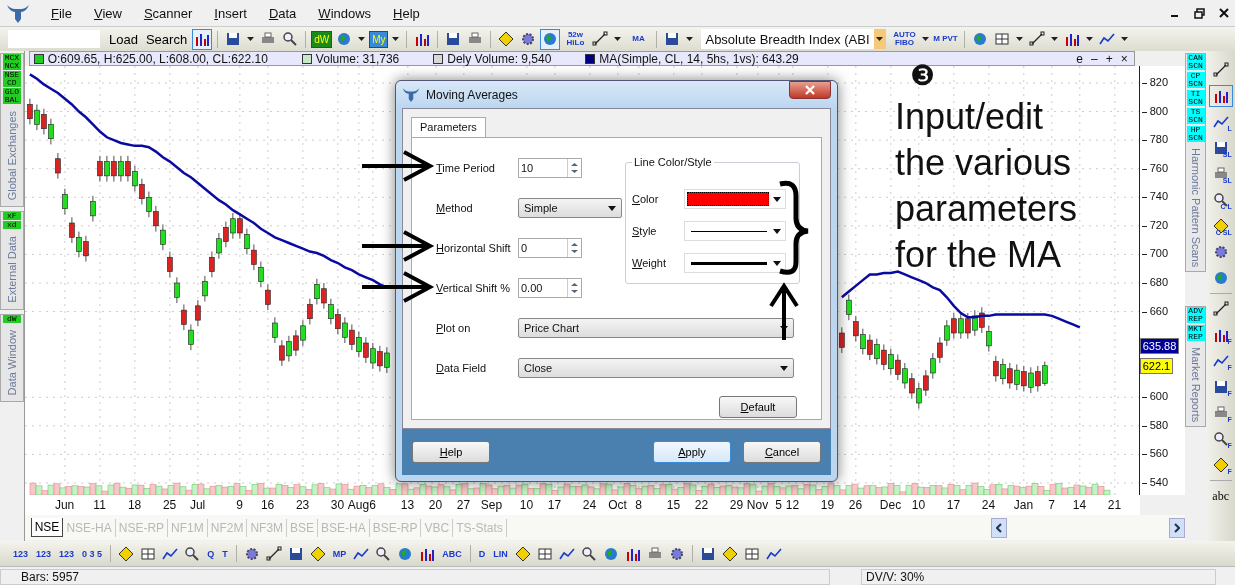 The height and width of the screenshot is (585, 1235). Describe the element at coordinates (11, 362) in the screenshot. I see `side-panel-tab: Data Window` at that location.